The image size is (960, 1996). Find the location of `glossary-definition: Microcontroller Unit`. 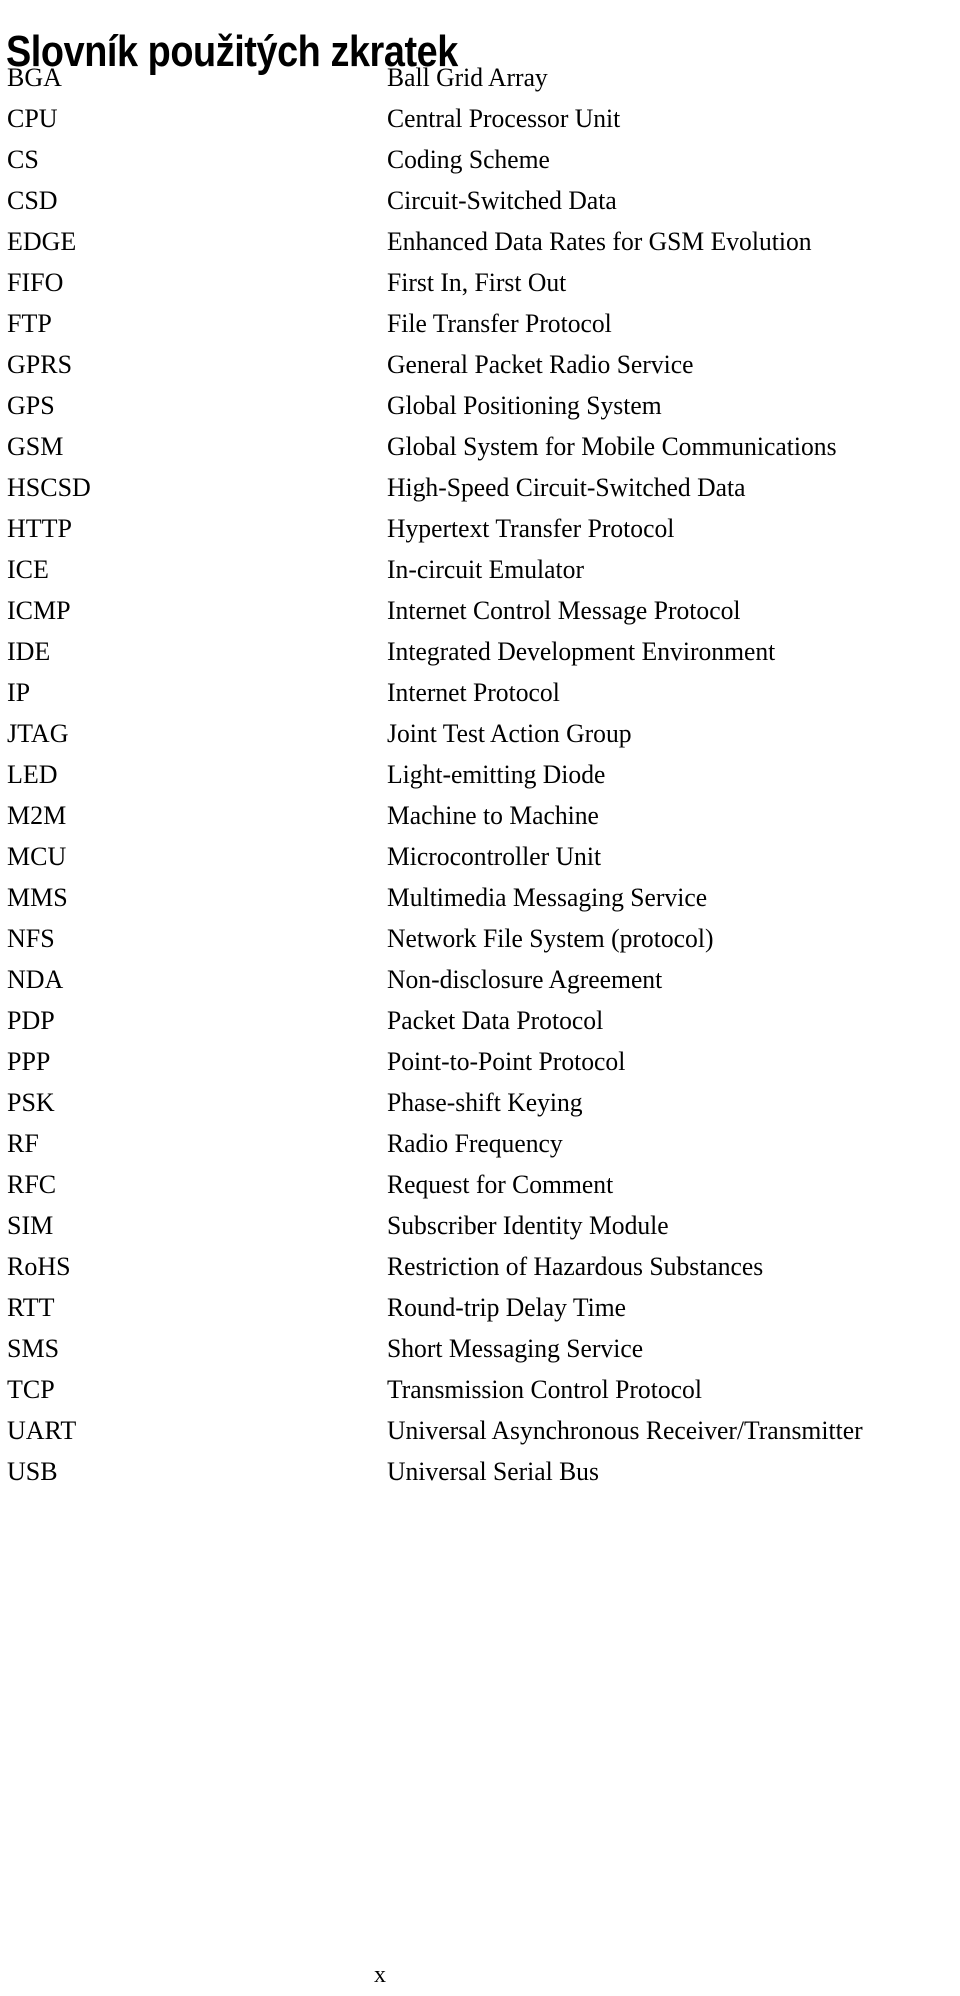

glossary-definition: Microcontroller Unit is located at coordinates (494, 856).